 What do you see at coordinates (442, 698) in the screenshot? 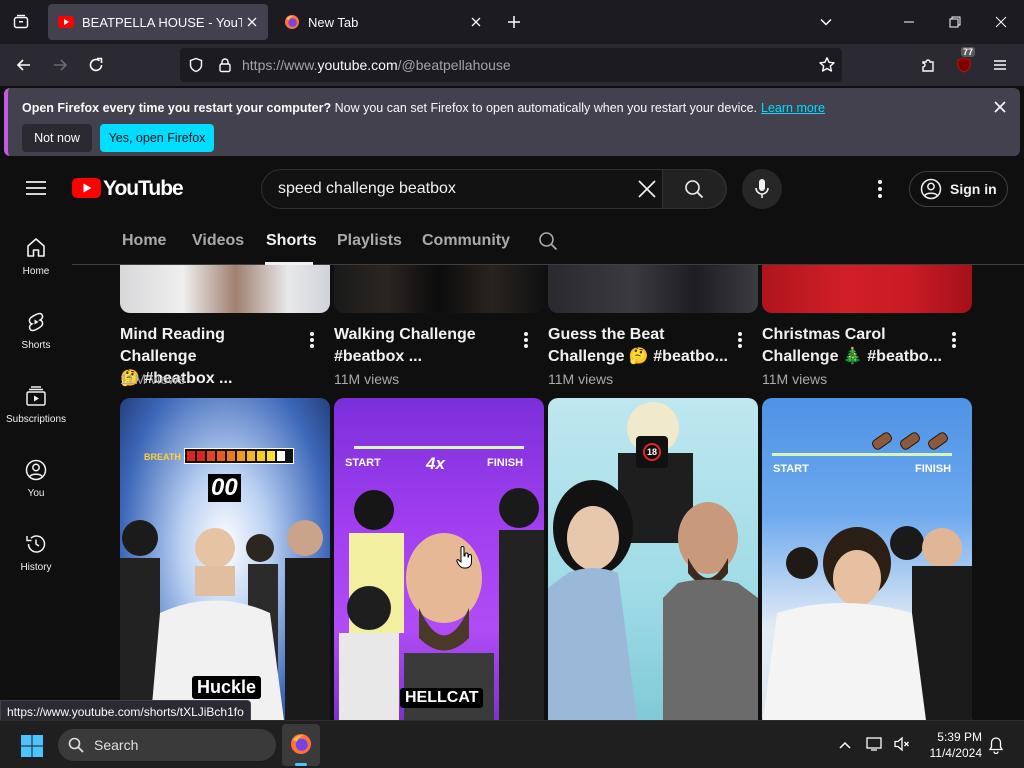
I see `short-caption: HELLCAT` at bounding box center [442, 698].